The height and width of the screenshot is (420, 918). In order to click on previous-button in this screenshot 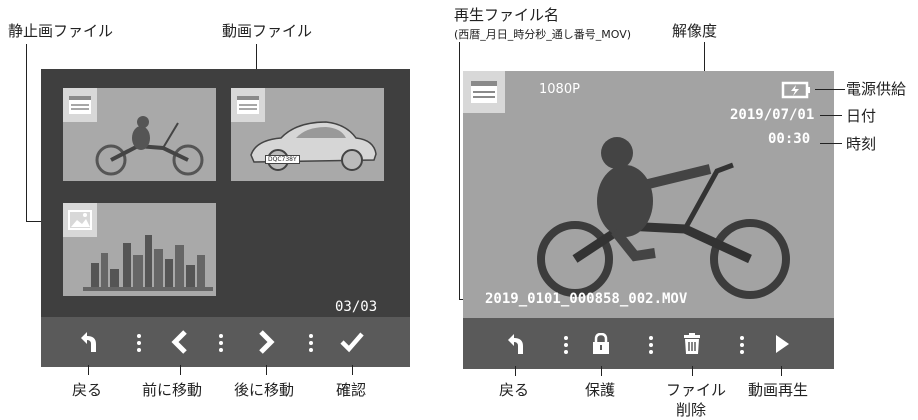, I will do `click(180, 342)`.